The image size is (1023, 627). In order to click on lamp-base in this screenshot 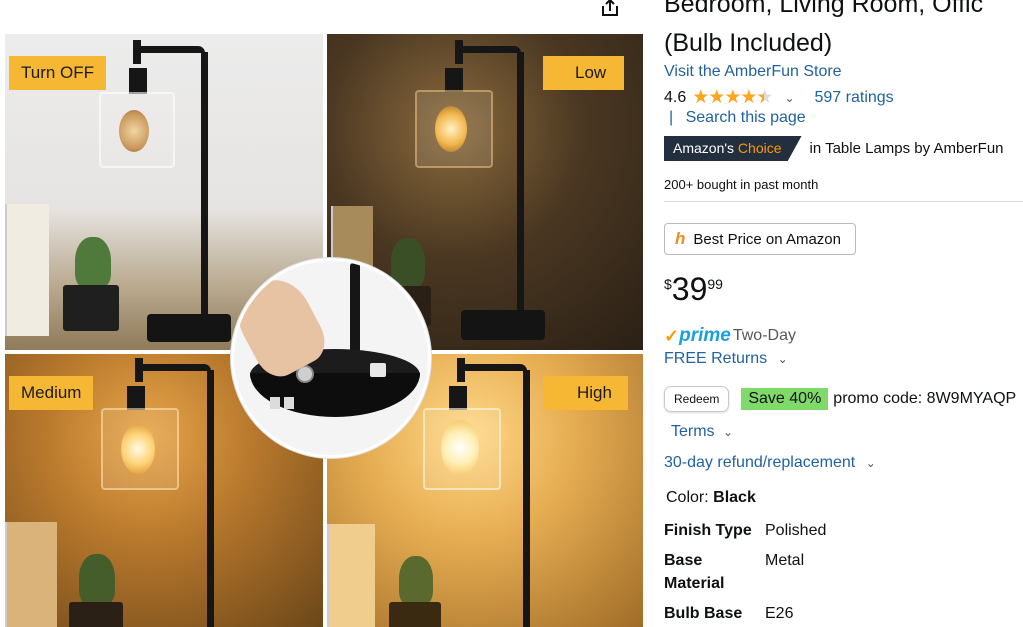, I will do `click(189, 328)`.